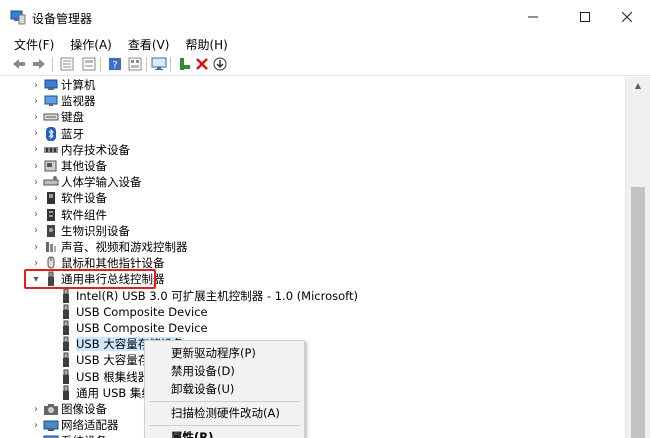  I want to click on tree-category: › 软件组件, so click(310, 215).